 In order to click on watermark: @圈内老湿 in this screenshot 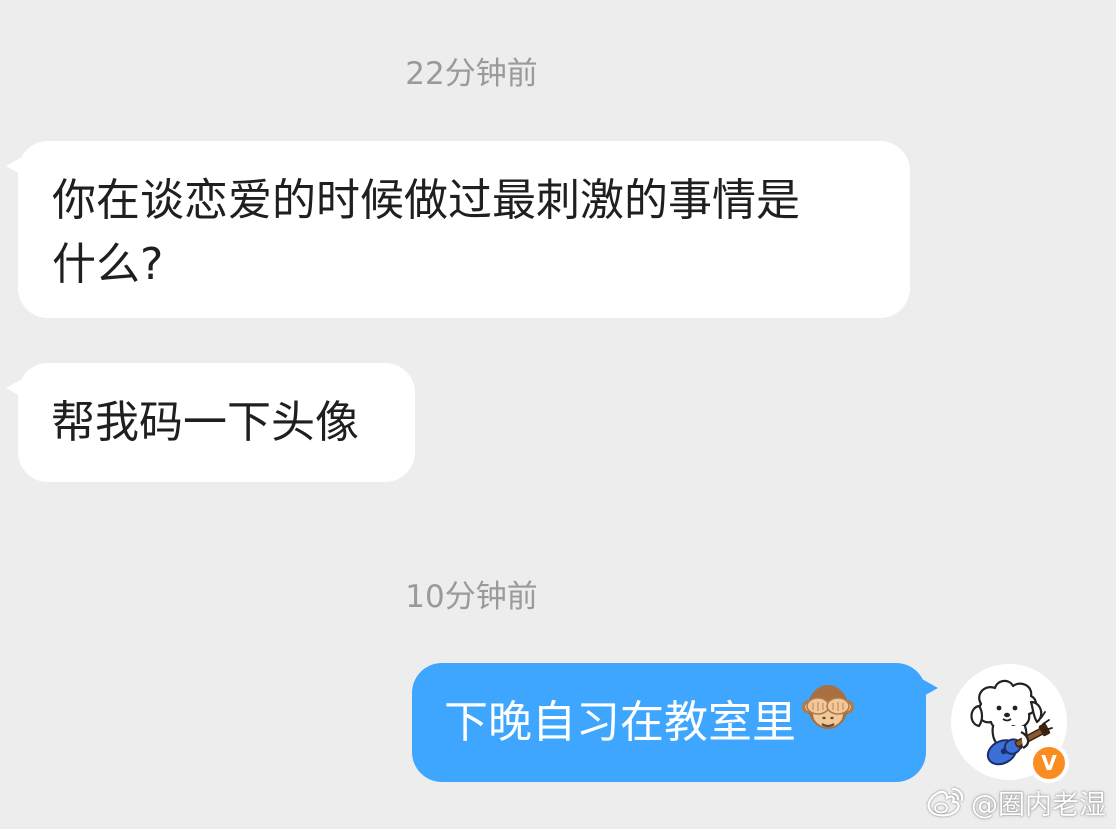, I will do `click(1015, 802)`.